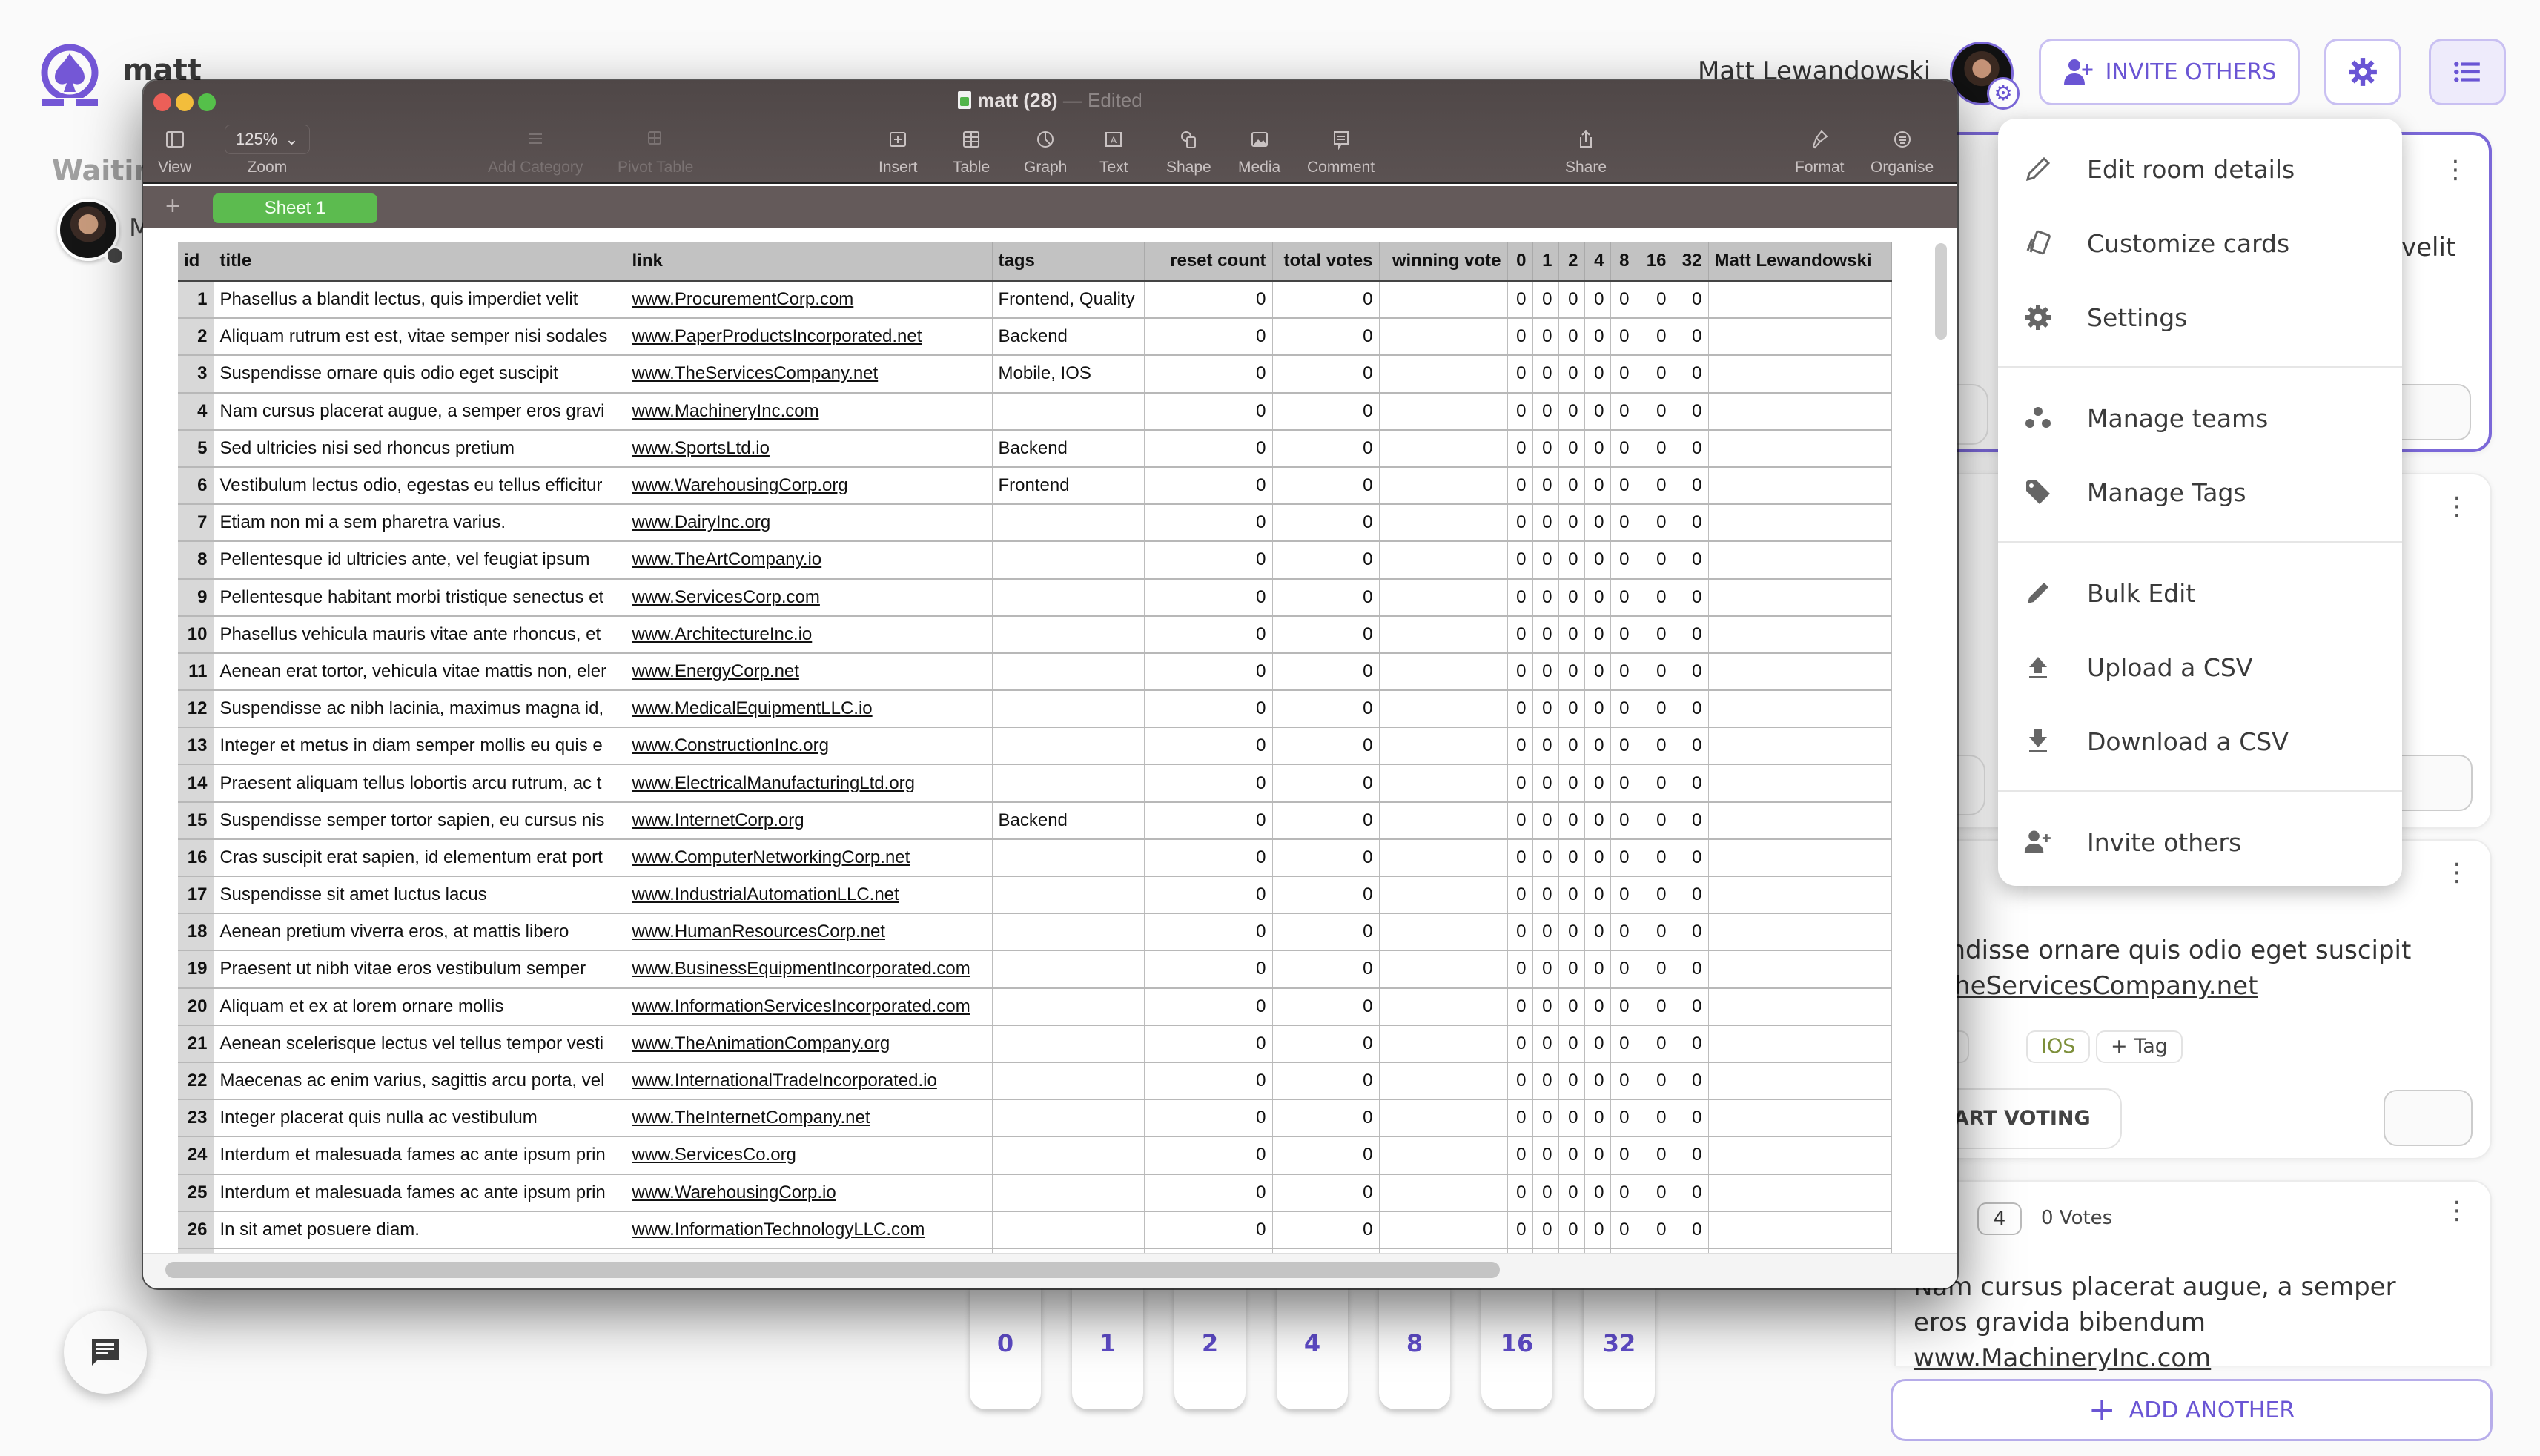  What do you see at coordinates (809, 338) in the screenshot?
I see `cell-link: www.PaperProductsIncorporated.net` at bounding box center [809, 338].